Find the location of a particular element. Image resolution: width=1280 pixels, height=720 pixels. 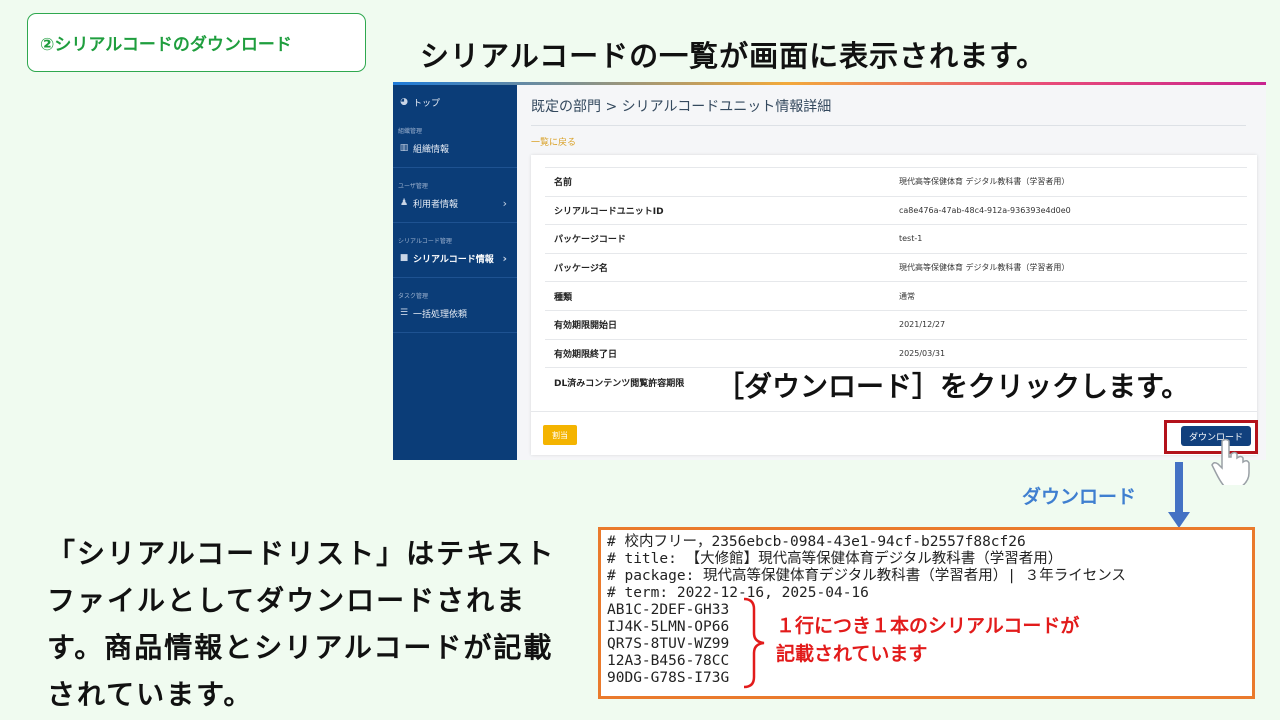

assign-button: 割当 is located at coordinates (560, 435).